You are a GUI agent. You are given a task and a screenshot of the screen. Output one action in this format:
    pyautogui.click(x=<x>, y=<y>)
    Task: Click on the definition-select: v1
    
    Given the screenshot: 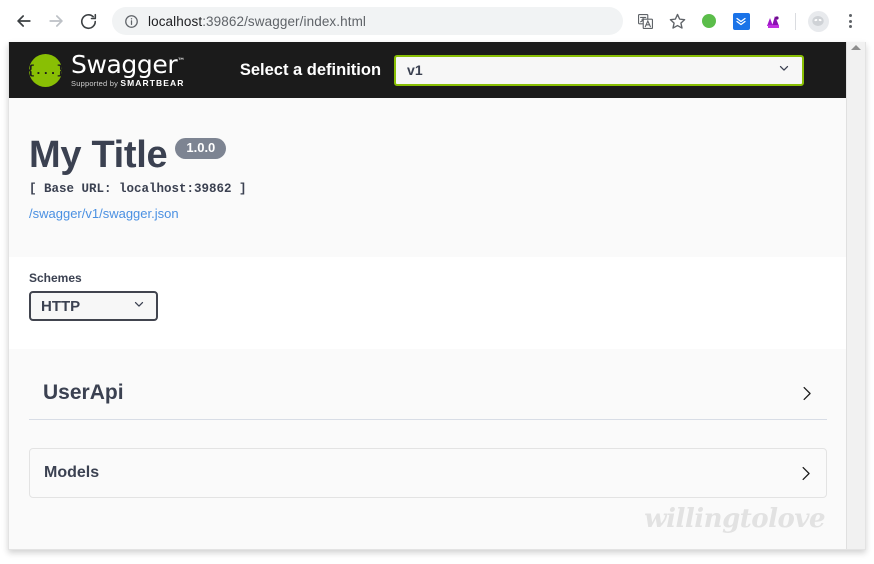 What is the action you would take?
    pyautogui.click(x=599, y=70)
    